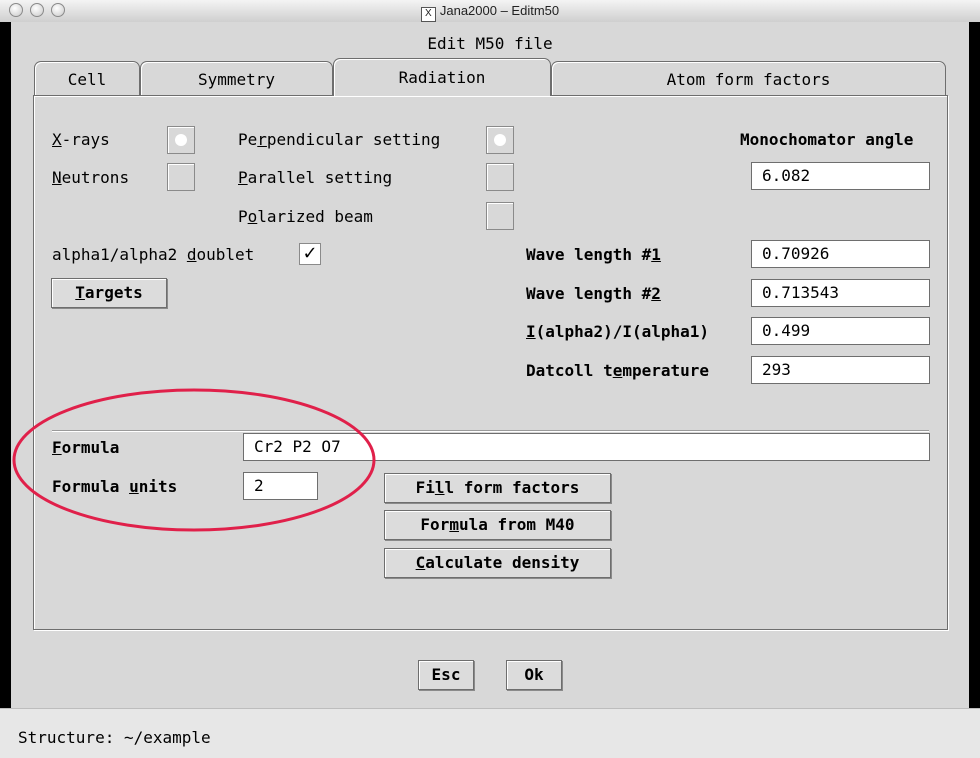 The image size is (980, 758). I want to click on wave-length-1-input: 0.70926, so click(840, 254).